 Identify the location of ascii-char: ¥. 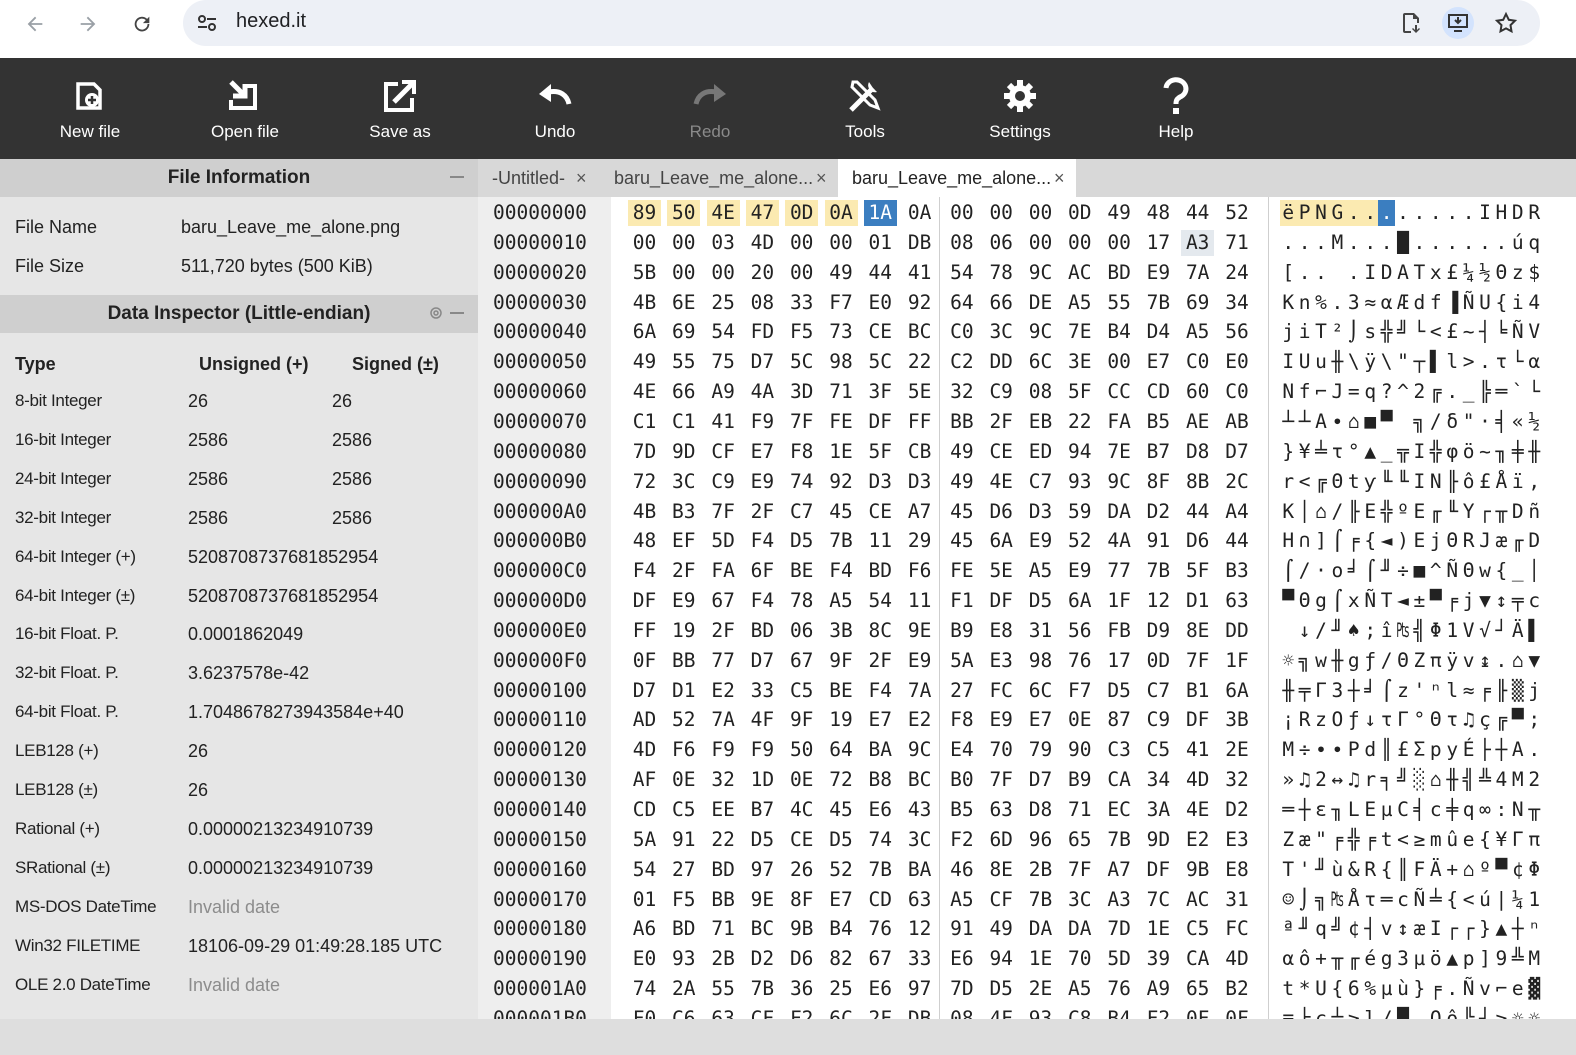
(1304, 452).